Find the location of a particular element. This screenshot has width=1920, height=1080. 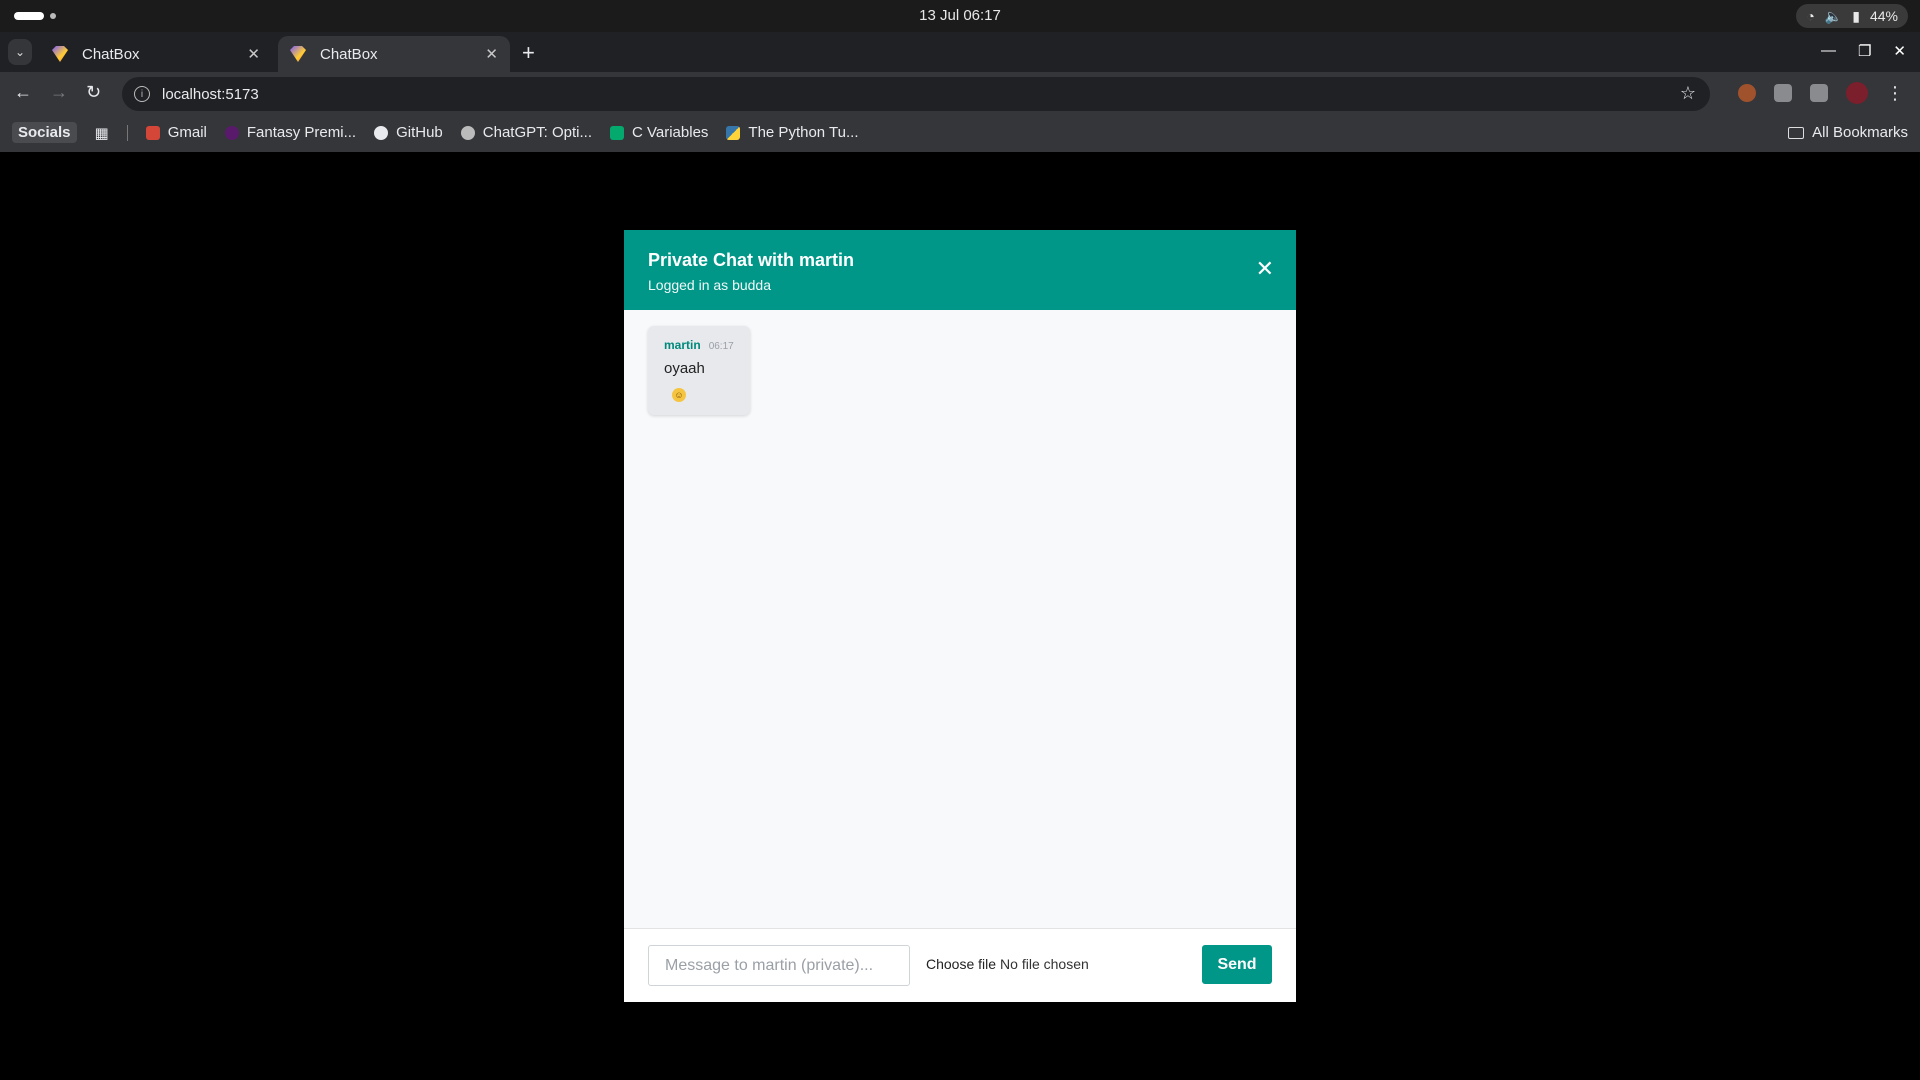

file-status: No file chosen is located at coordinates (1044, 964).